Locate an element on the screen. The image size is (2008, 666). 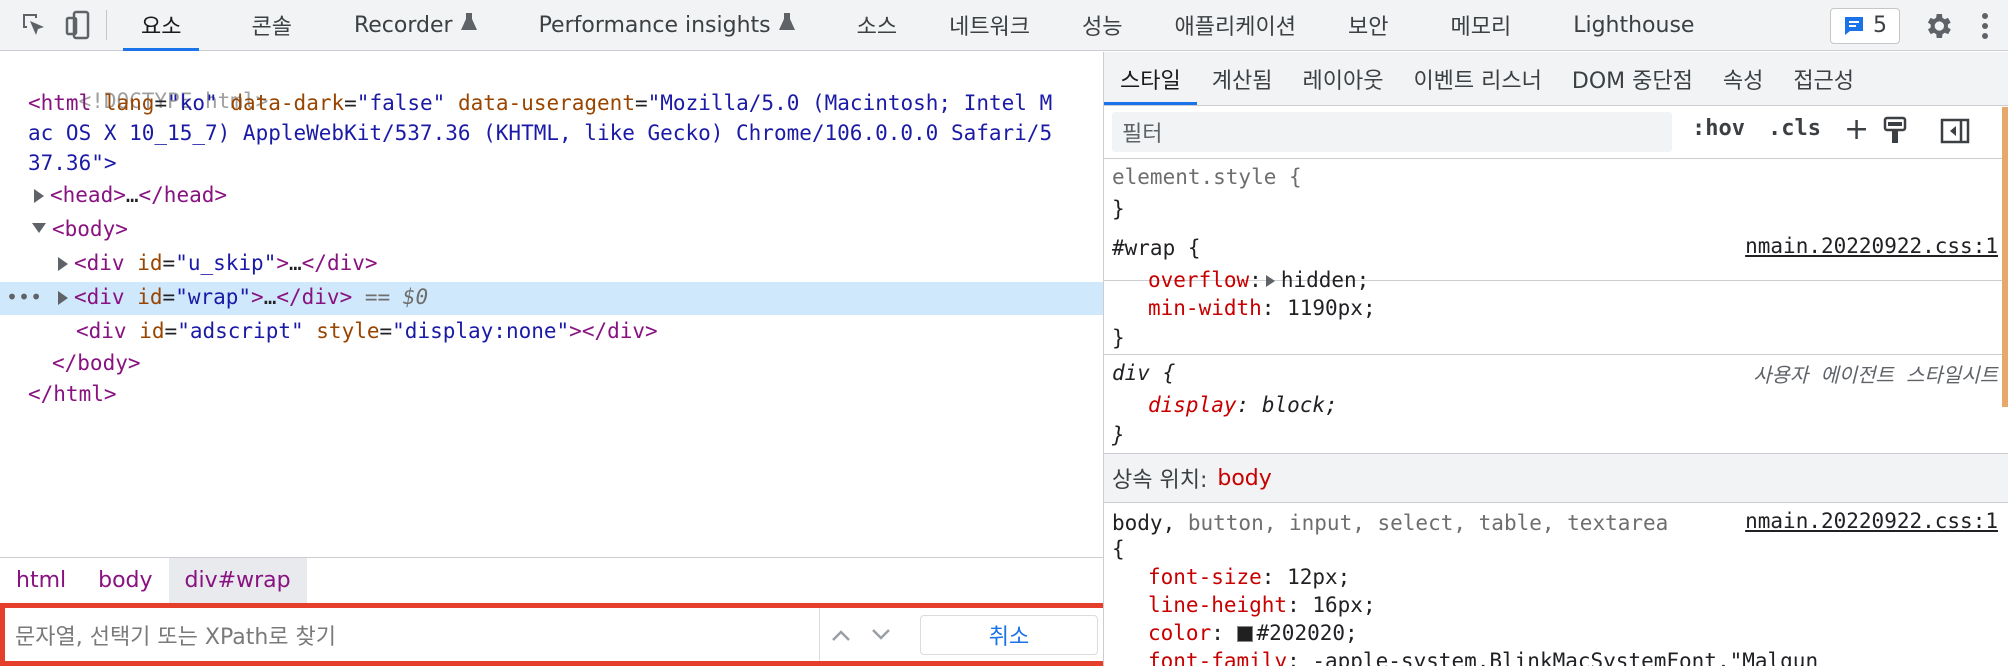
collapse-triangle-icon is located at coordinates (39, 228).